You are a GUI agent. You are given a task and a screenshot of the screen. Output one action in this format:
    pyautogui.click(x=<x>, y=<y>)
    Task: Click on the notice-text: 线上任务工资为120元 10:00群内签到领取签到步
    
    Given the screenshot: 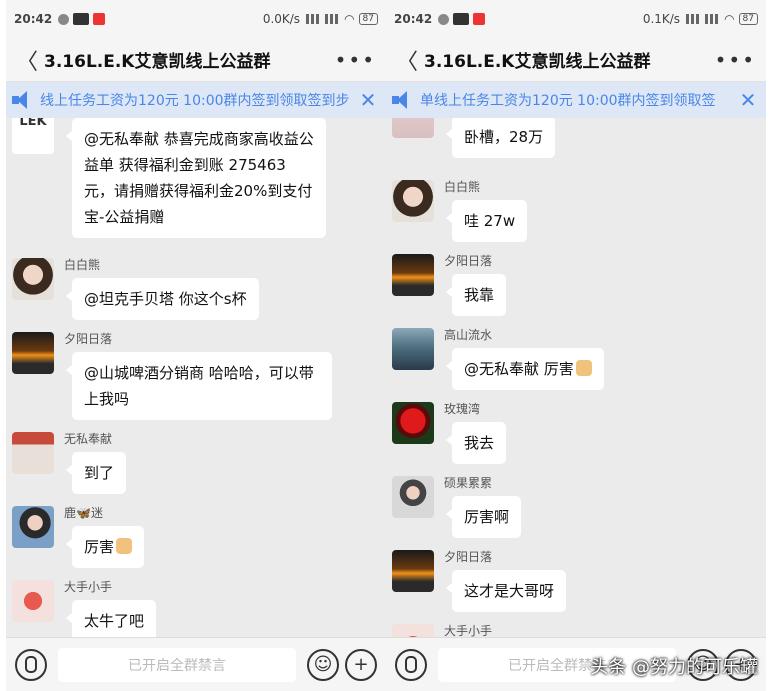 What is the action you would take?
    pyautogui.click(x=195, y=101)
    